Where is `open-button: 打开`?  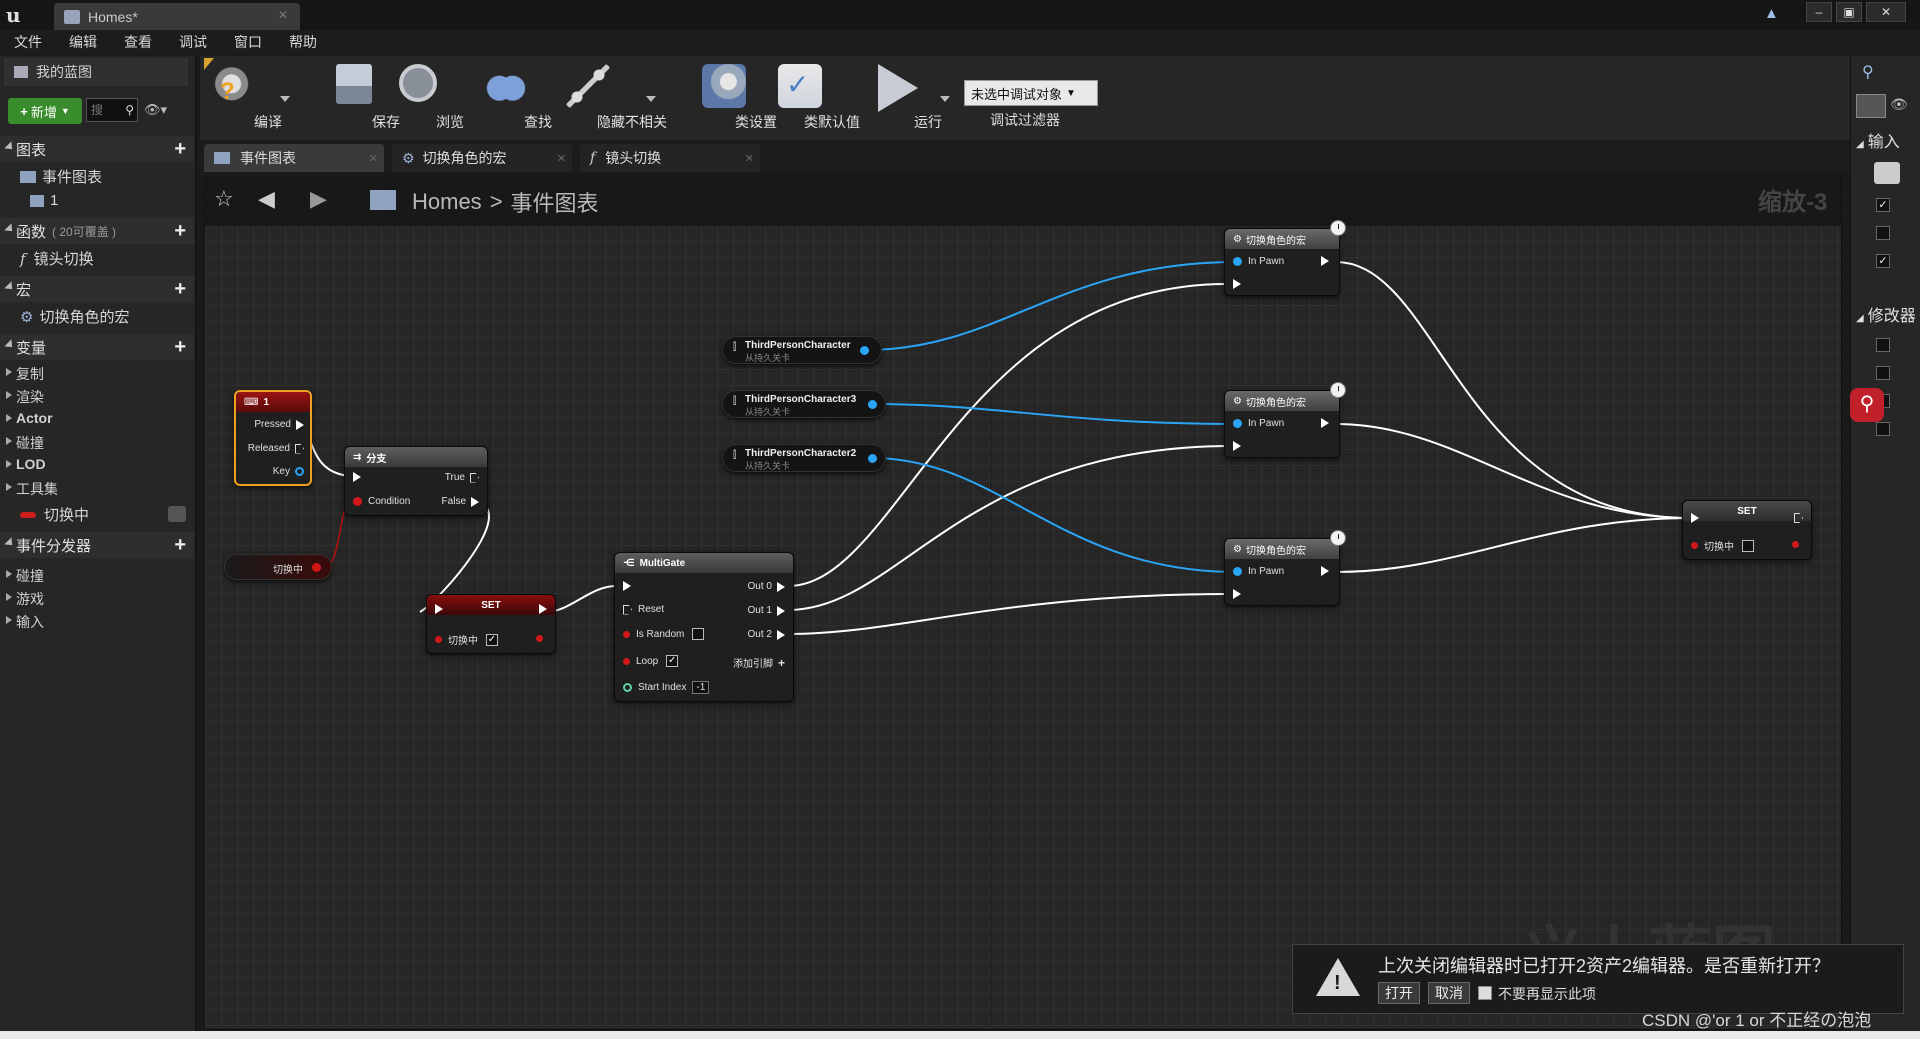
open-button: 打开 is located at coordinates (1399, 993).